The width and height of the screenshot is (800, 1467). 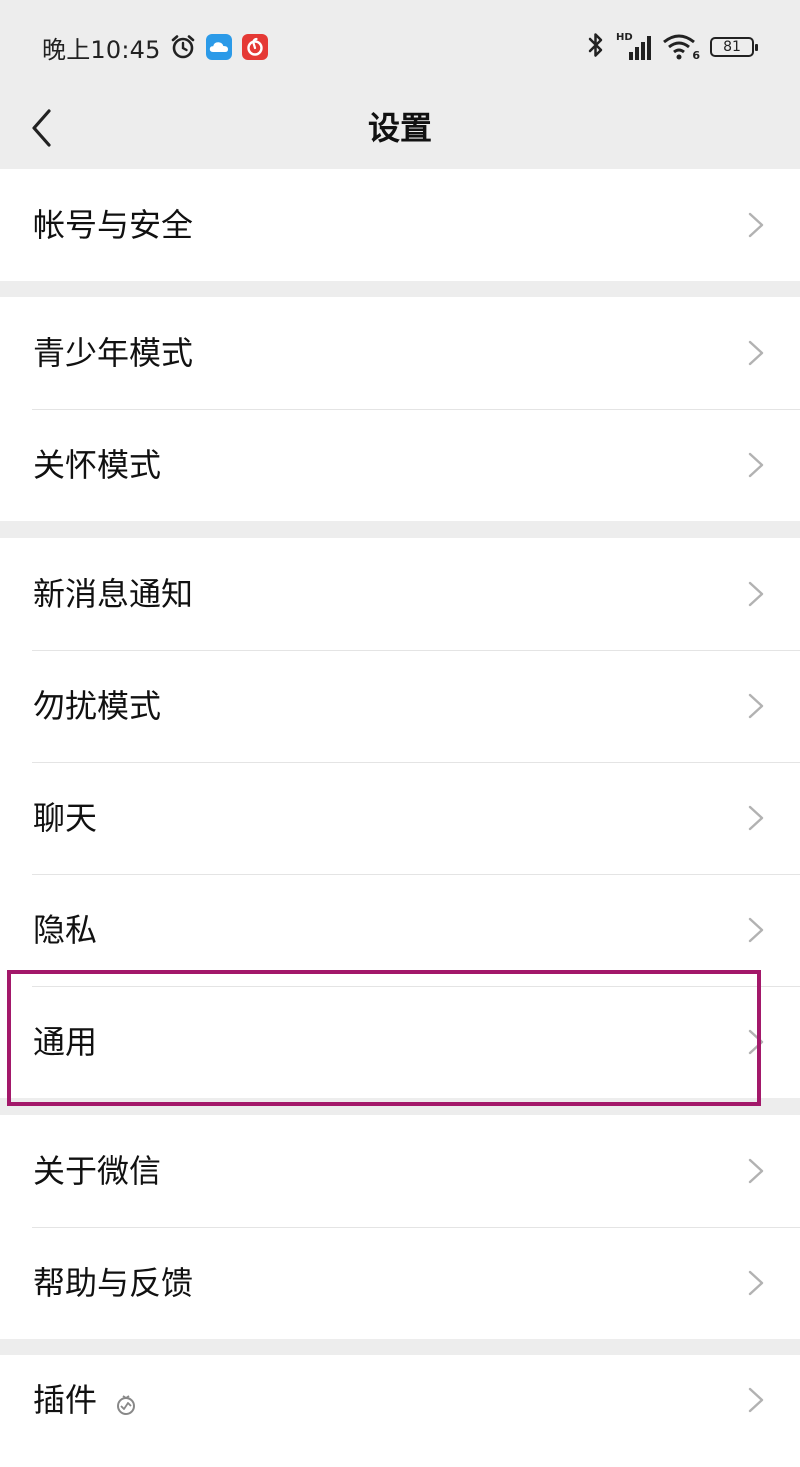 I want to click on settings-group-account: 帐号与安全, so click(x=400, y=225).